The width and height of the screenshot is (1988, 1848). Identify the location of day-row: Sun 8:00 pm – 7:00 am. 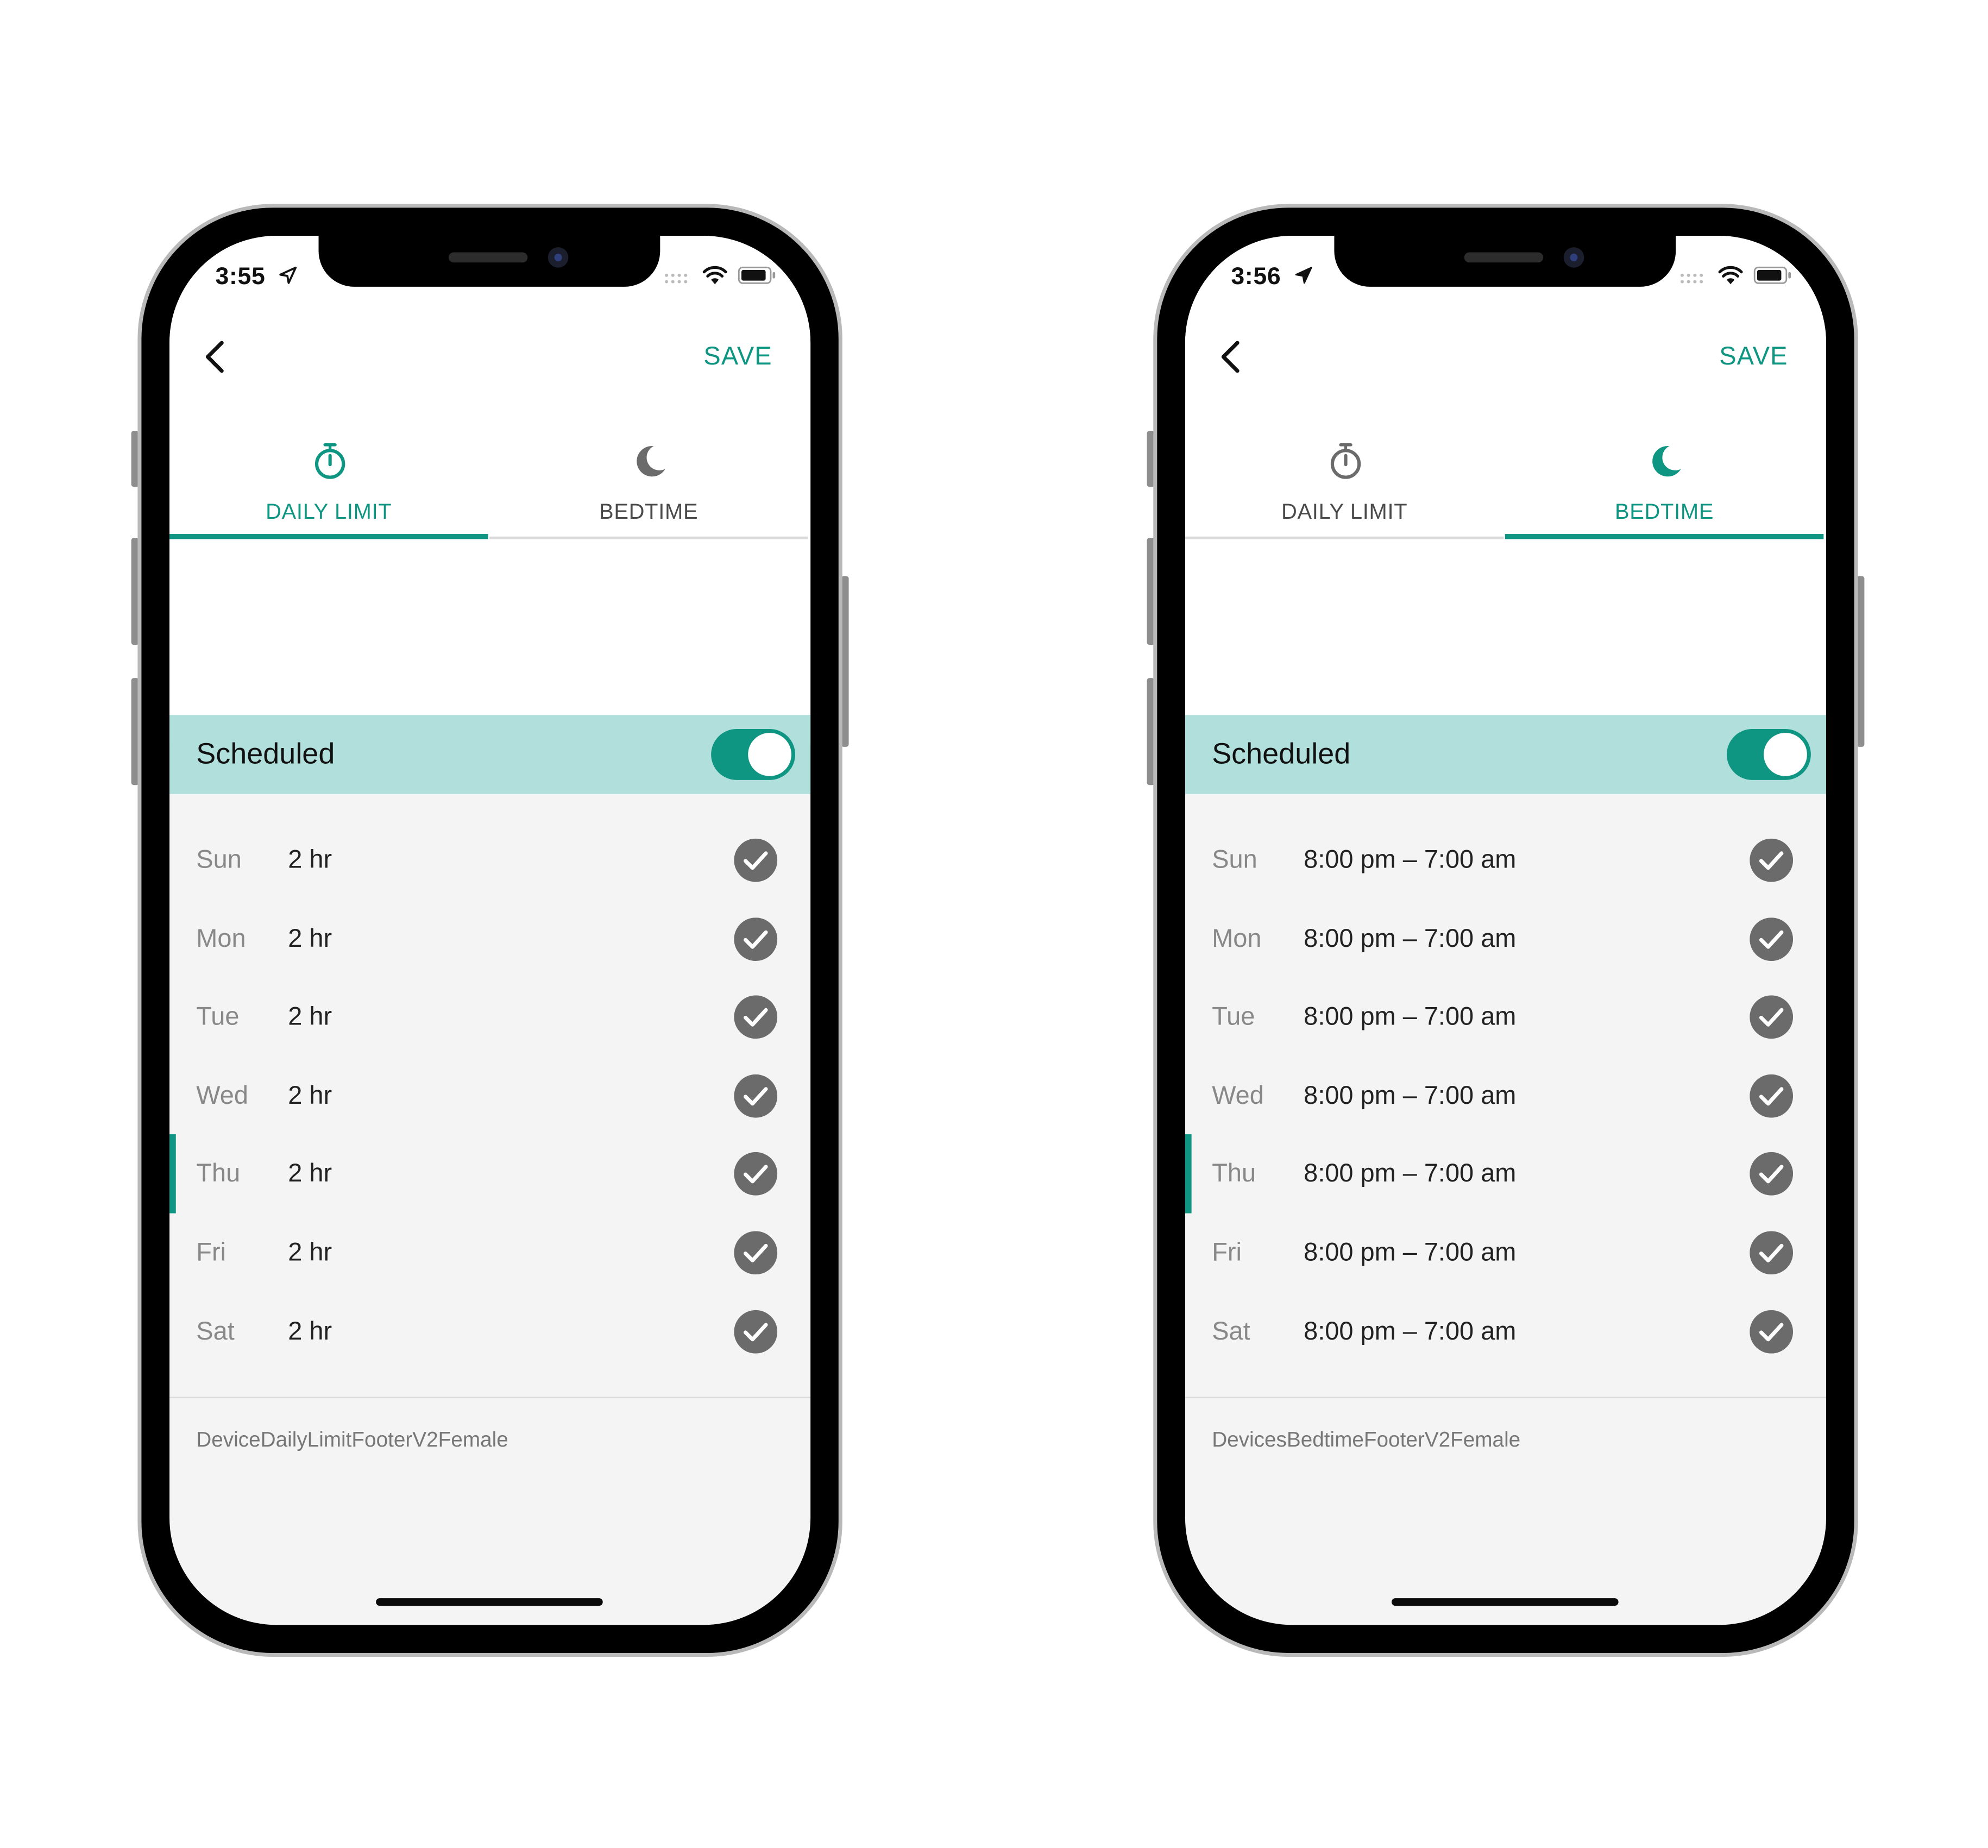
(1505, 860).